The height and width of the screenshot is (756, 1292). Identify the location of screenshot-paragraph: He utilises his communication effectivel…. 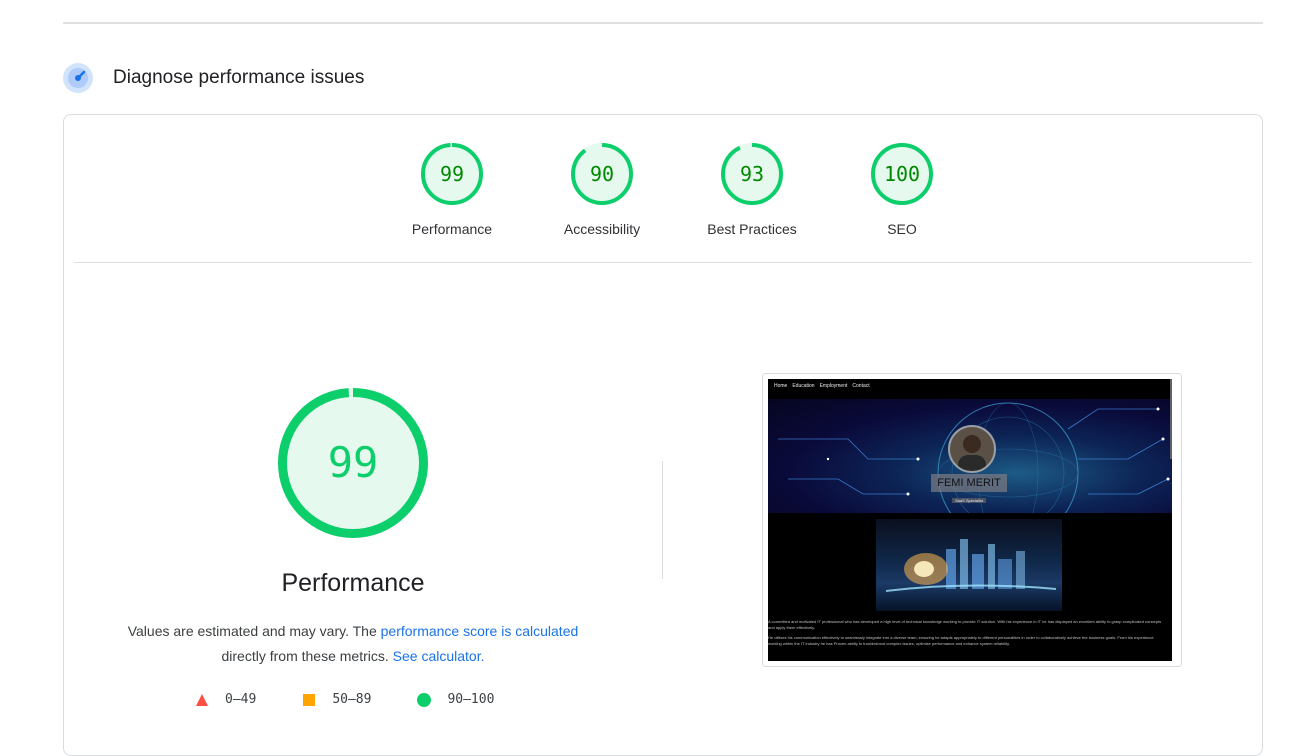
(961, 640).